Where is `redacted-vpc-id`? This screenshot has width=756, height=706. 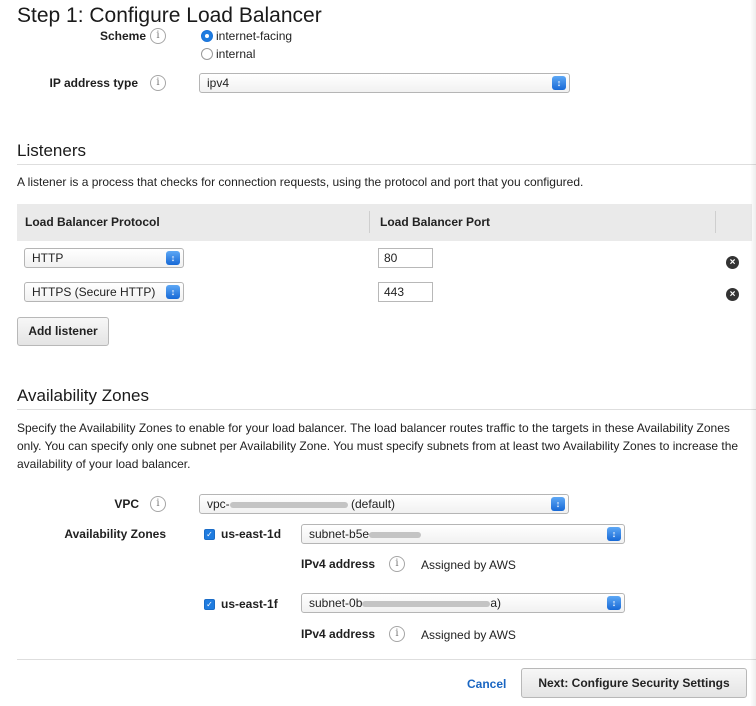
redacted-vpc-id is located at coordinates (288, 504).